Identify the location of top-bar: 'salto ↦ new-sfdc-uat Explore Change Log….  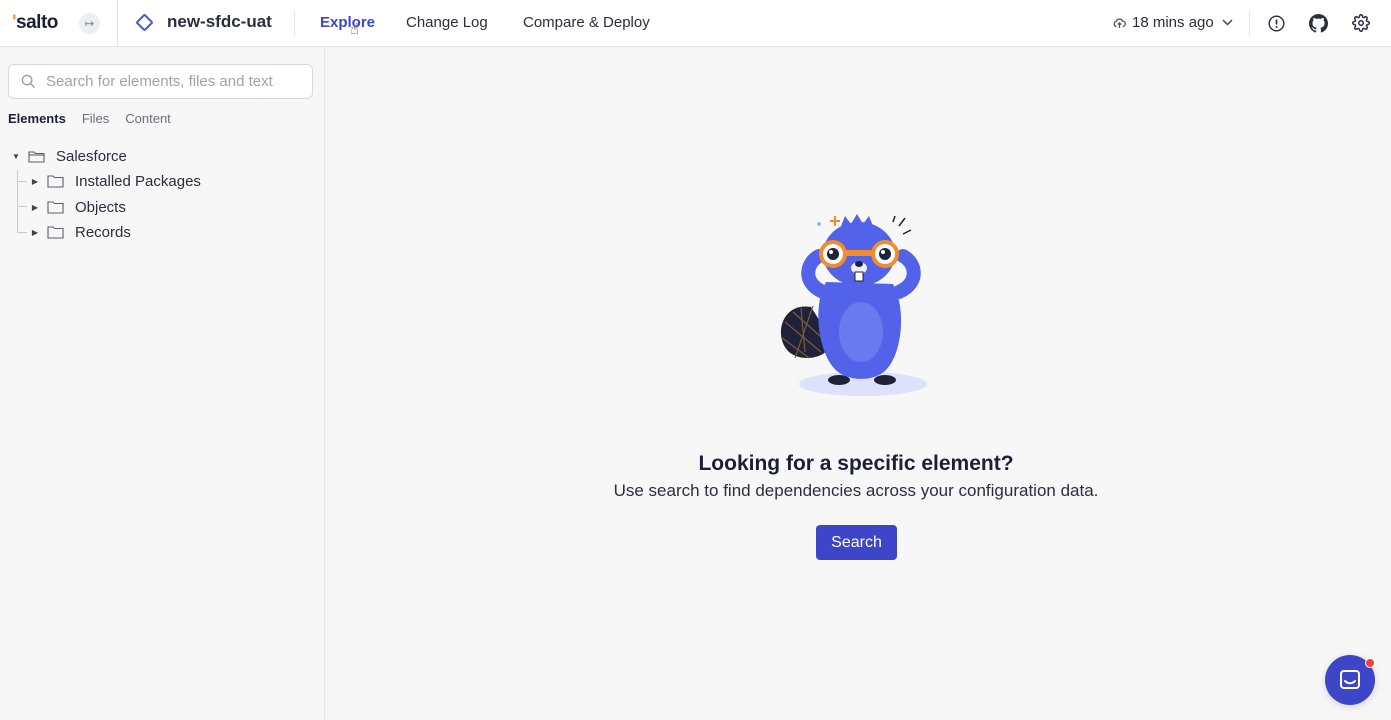
(695, 23).